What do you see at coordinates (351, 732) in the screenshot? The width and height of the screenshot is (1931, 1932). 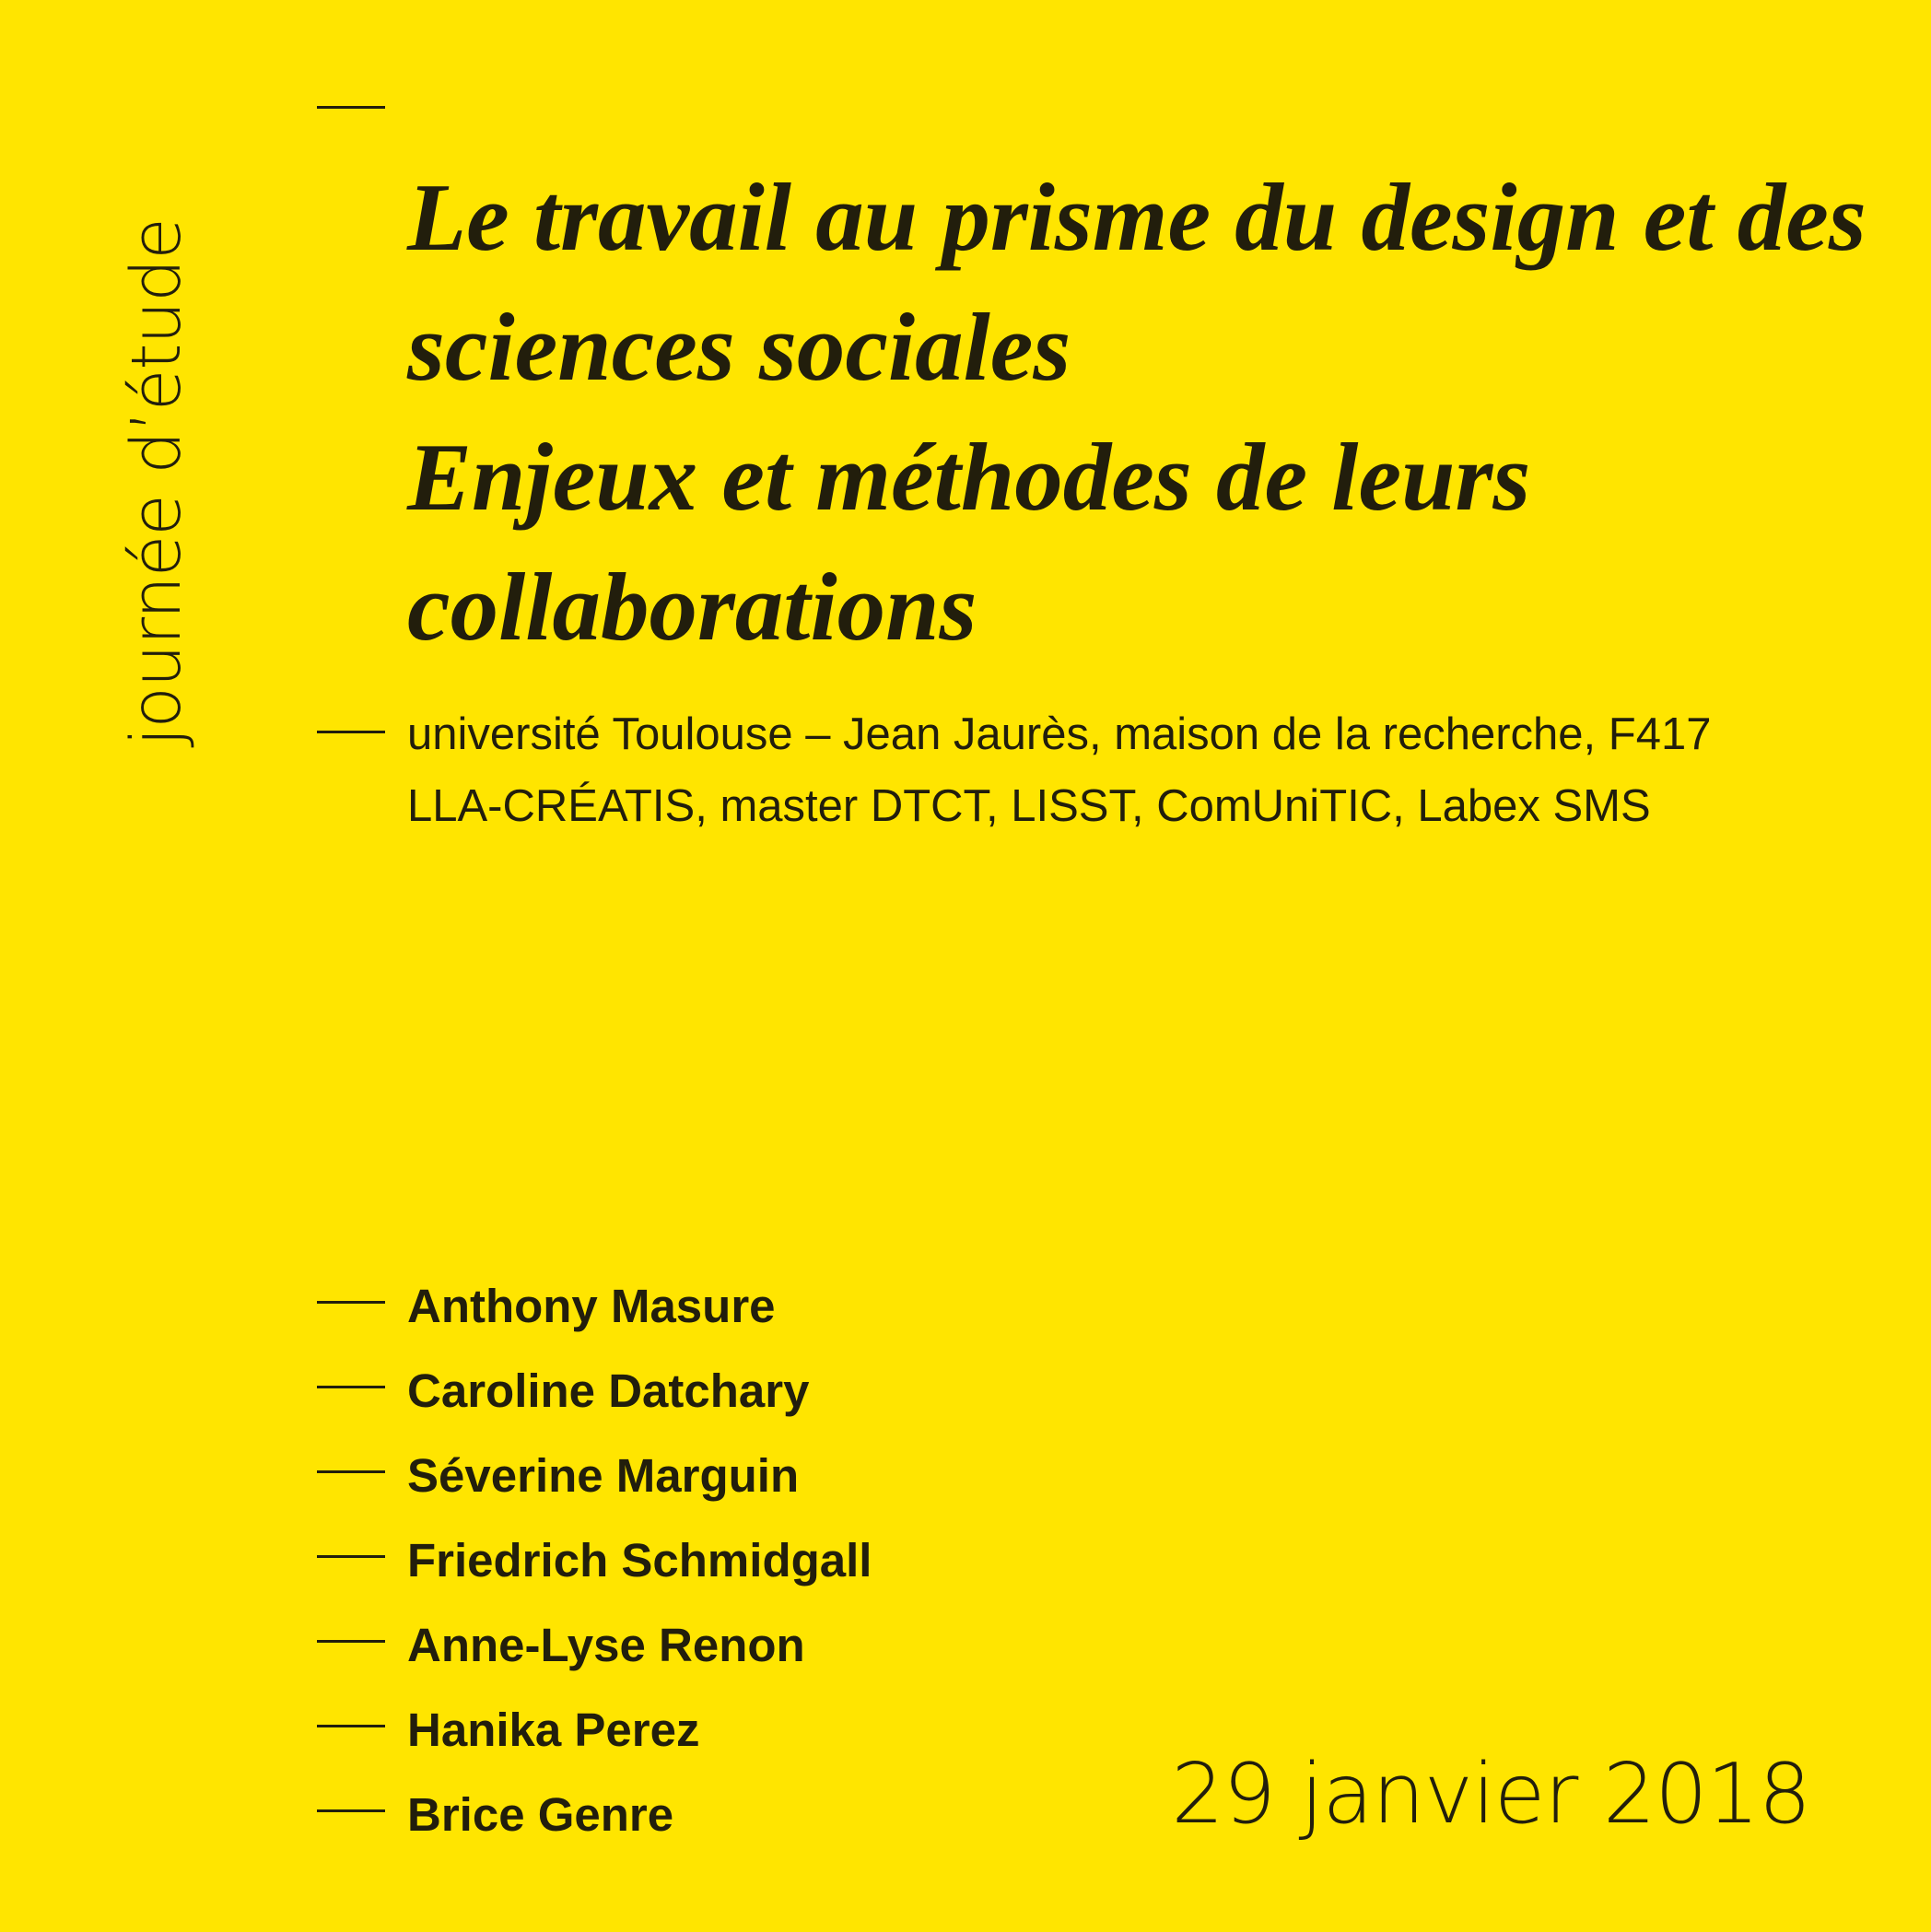 I see `venue-dash` at bounding box center [351, 732].